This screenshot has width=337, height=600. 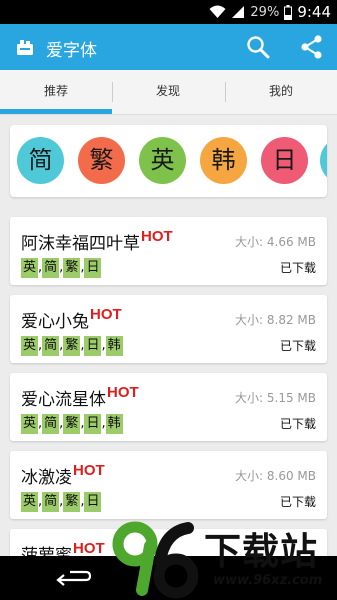 What do you see at coordinates (55, 322) in the screenshot?
I see `font-name-text: 爱心小兔` at bounding box center [55, 322].